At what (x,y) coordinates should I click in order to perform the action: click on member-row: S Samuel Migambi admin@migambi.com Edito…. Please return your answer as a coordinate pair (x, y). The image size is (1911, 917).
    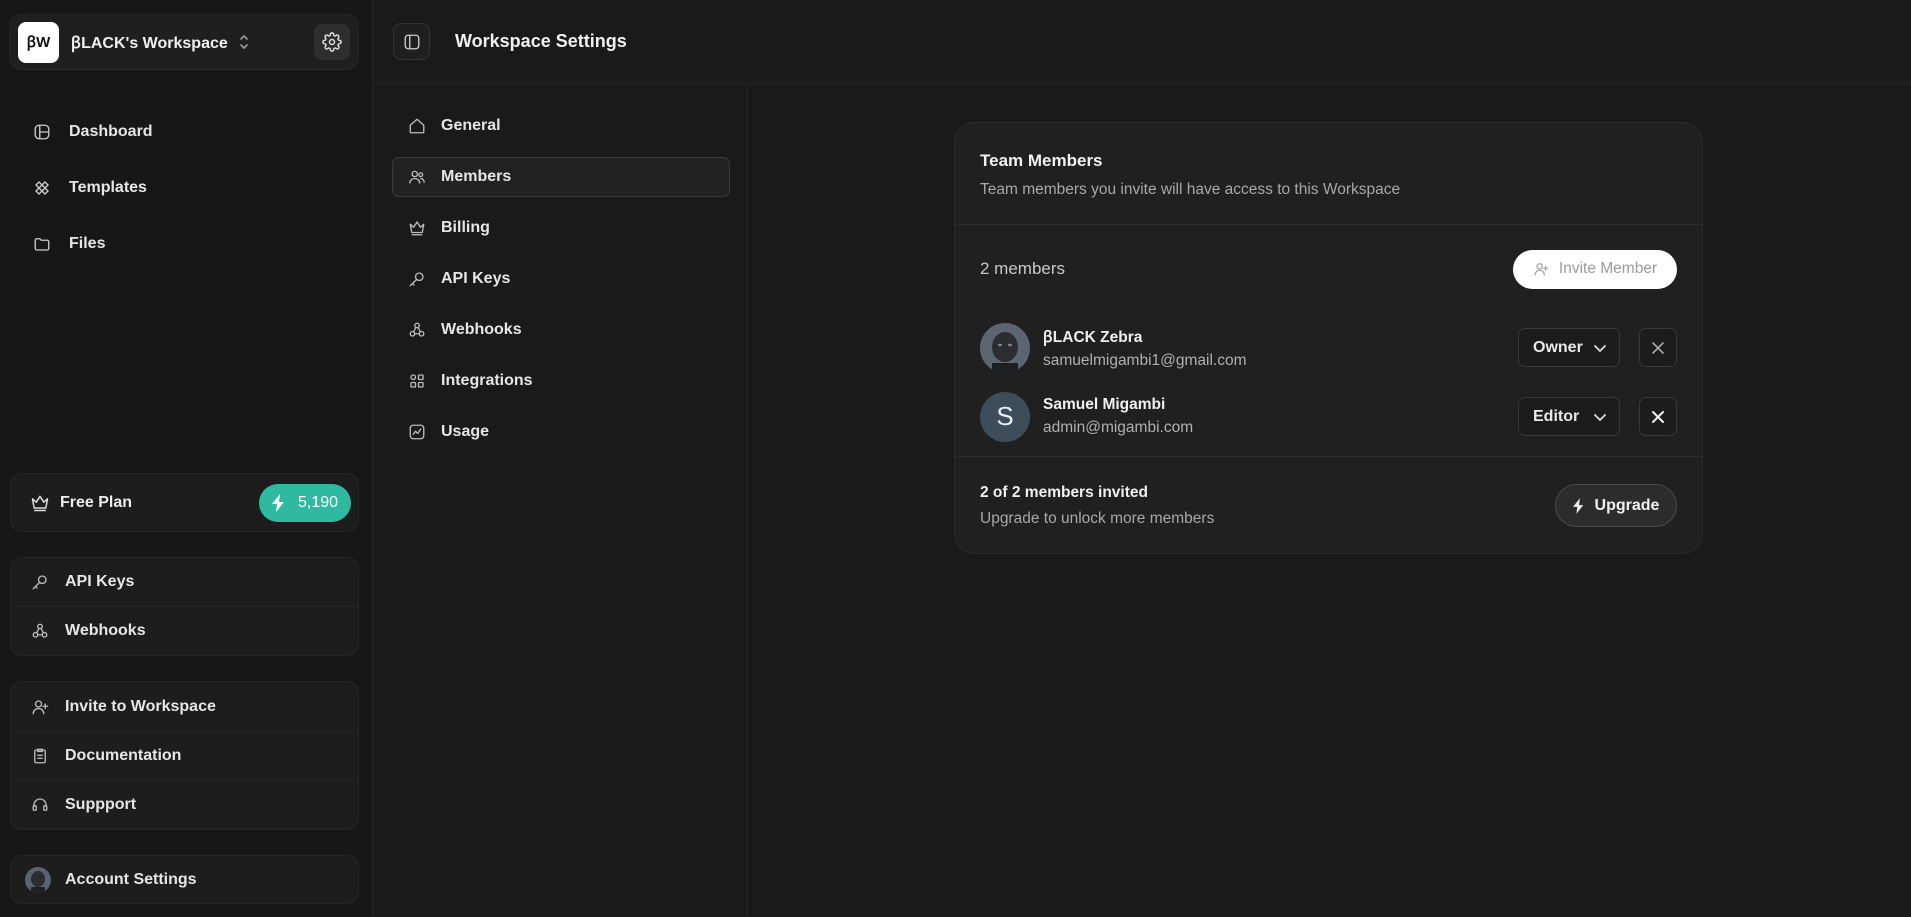
    Looking at the image, I should click on (1328, 416).